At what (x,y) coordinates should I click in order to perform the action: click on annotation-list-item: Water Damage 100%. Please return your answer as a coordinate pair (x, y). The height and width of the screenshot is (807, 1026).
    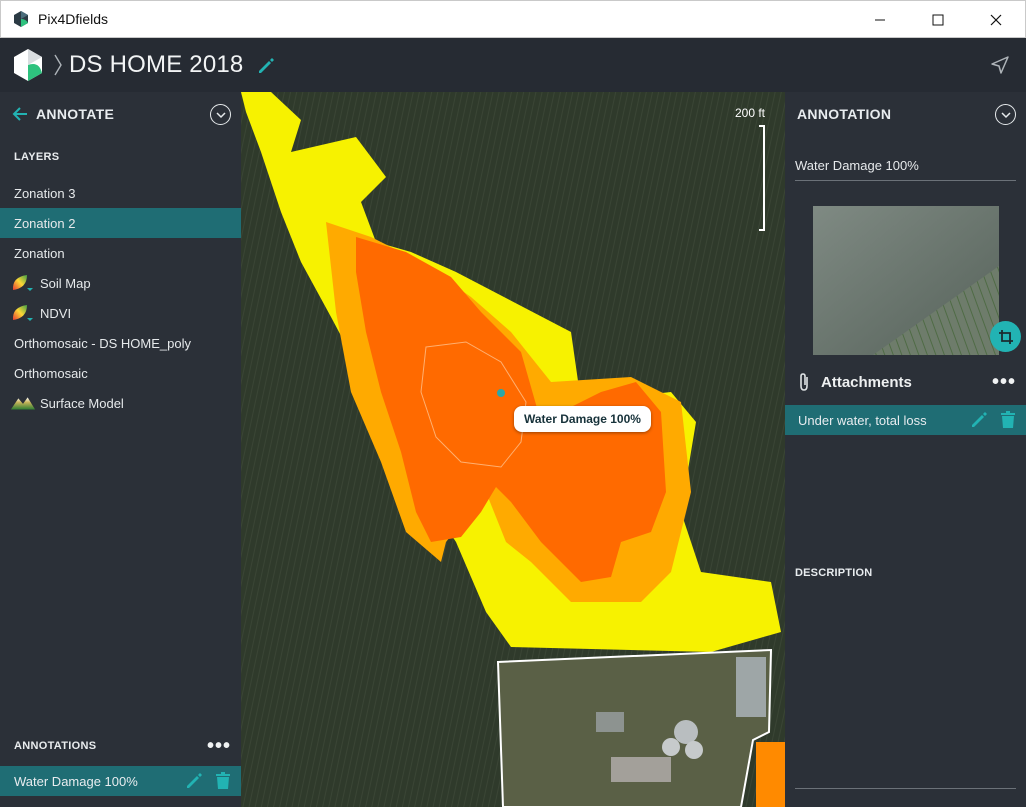
    Looking at the image, I should click on (120, 781).